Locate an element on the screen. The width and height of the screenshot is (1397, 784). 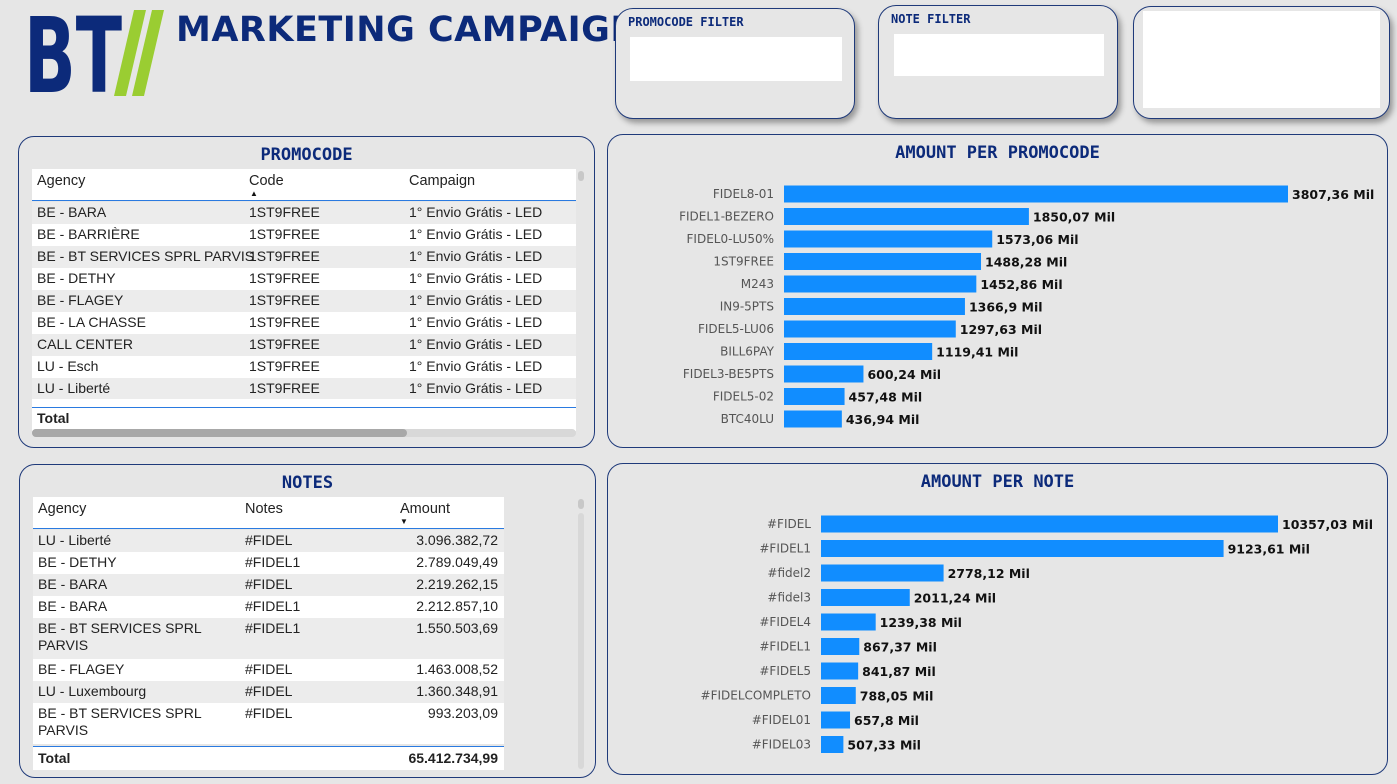
table-cell: 1.360.348,91 is located at coordinates (457, 691).